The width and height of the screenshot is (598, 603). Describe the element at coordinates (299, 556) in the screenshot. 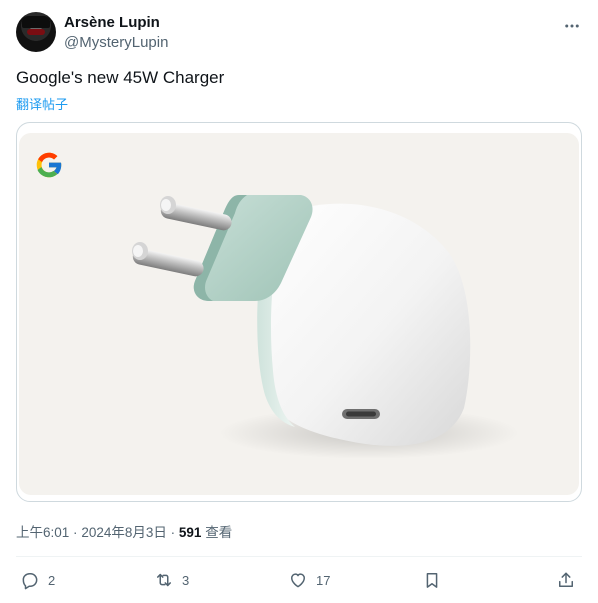

I see `divider` at that location.